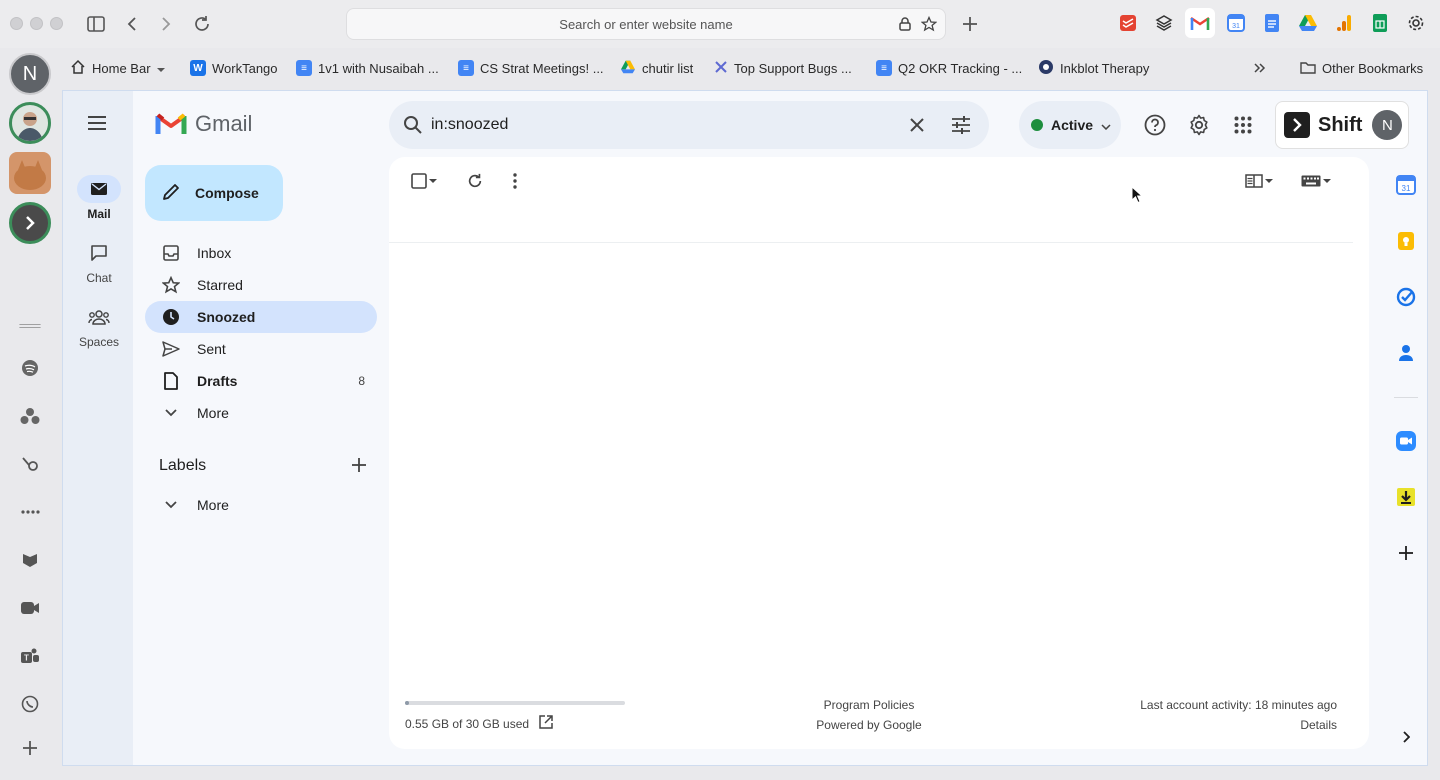 The width and height of the screenshot is (1440, 780). What do you see at coordinates (99, 342) in the screenshot?
I see `nav-spaces-label: Spaces` at bounding box center [99, 342].